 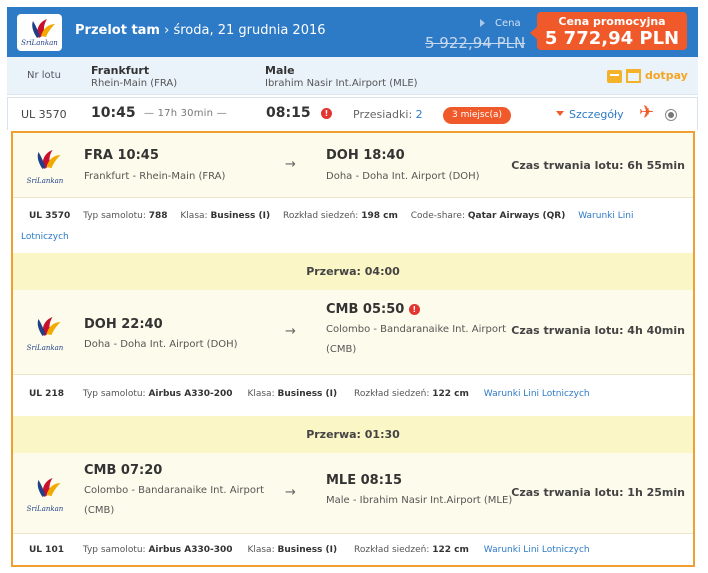 I want to click on transfers-info: Przesiadki: 2, so click(x=388, y=114).